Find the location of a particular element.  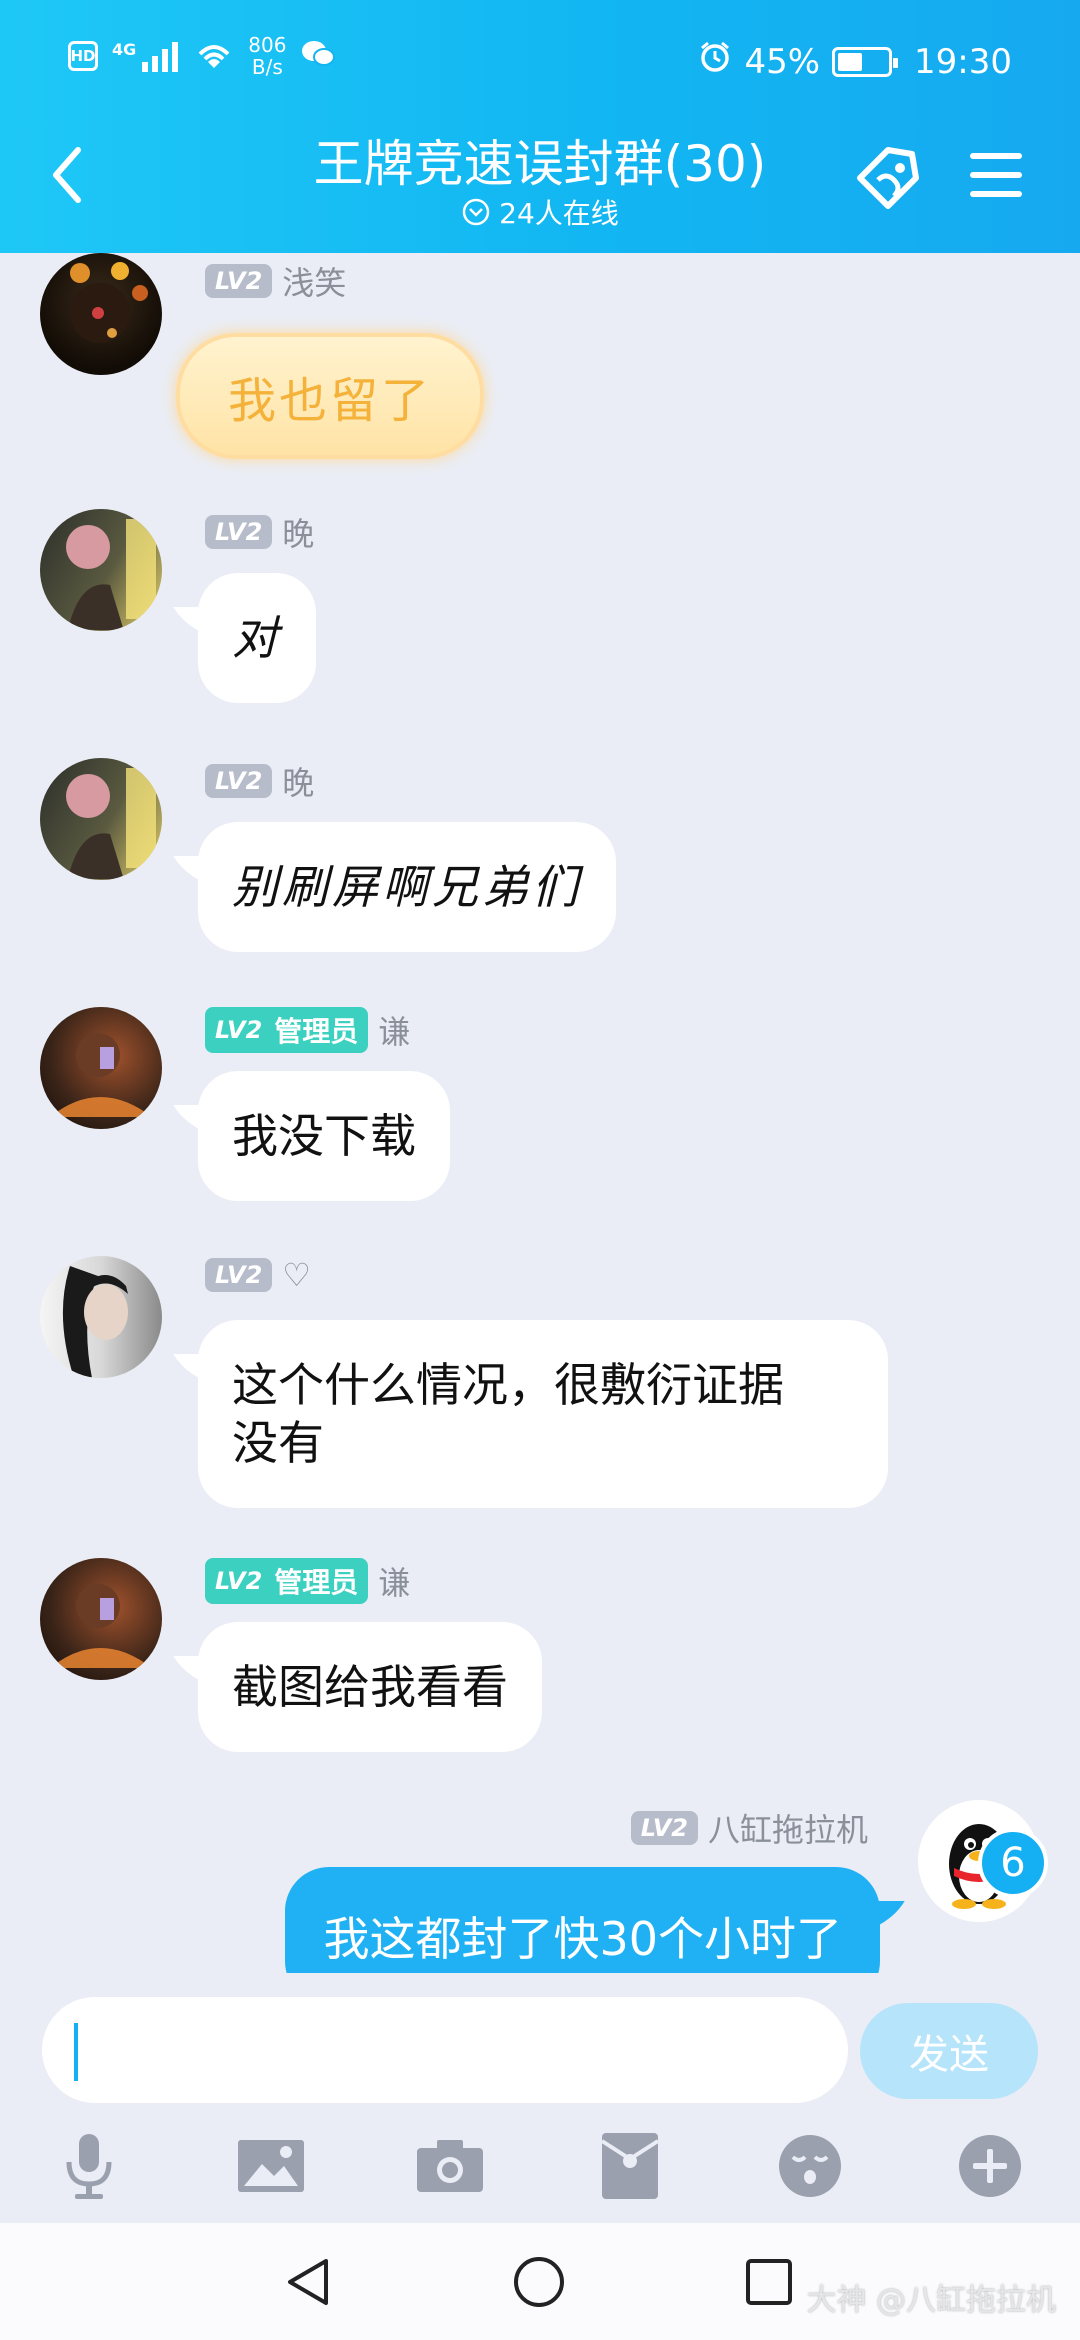

link-tag-icon is located at coordinates (888, 178).